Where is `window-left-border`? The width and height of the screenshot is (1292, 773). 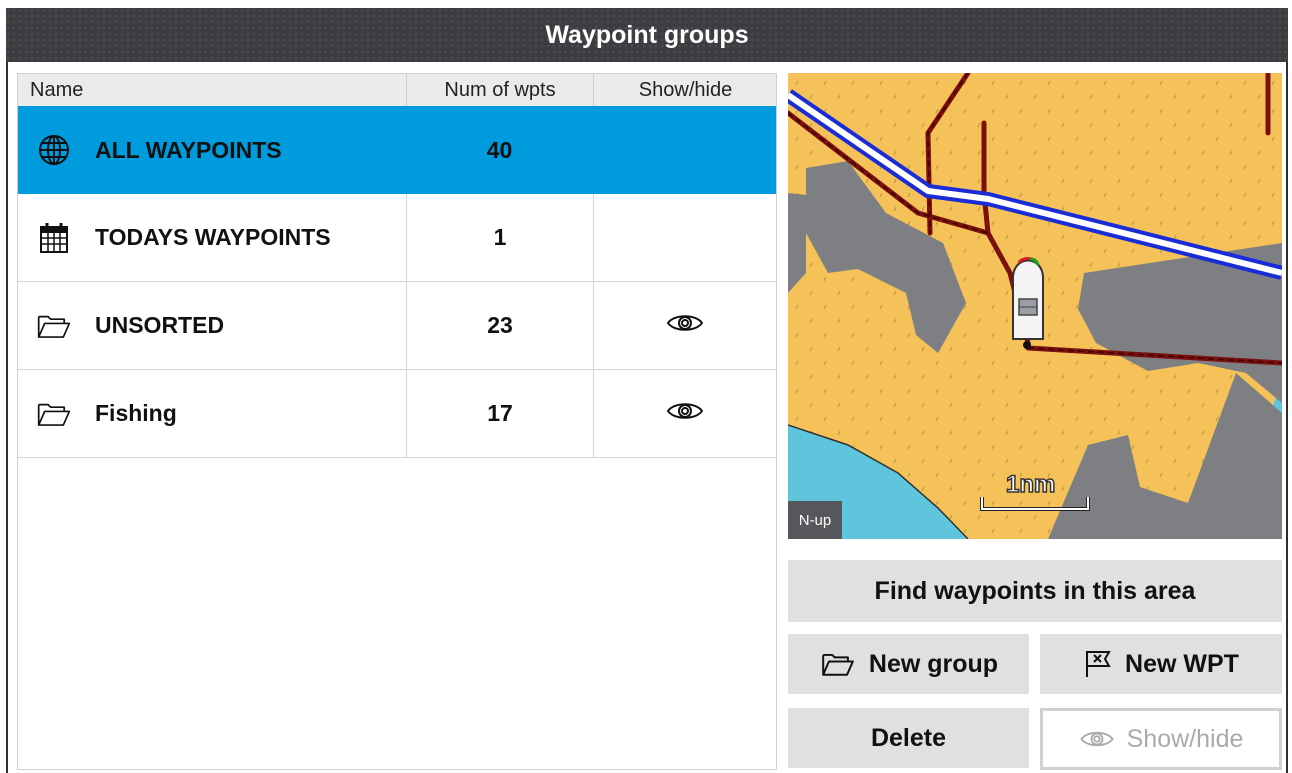 window-left-border is located at coordinates (7, 417).